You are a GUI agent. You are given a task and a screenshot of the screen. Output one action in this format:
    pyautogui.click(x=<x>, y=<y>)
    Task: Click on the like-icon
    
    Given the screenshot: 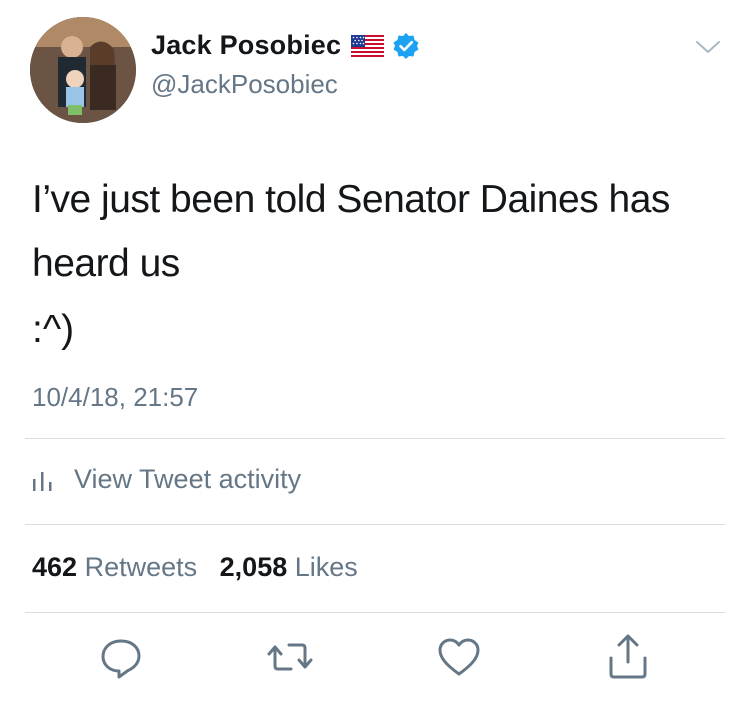 What is the action you would take?
    pyautogui.click(x=459, y=657)
    